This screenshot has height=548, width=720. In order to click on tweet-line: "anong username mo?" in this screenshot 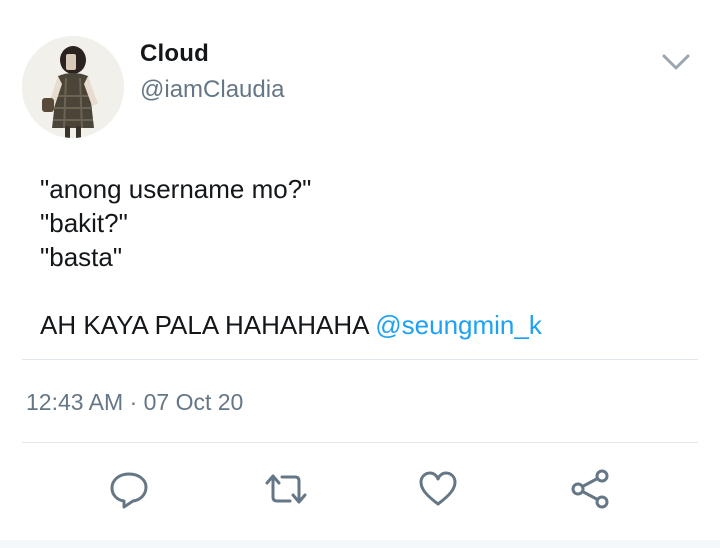, I will do `click(176, 189)`.